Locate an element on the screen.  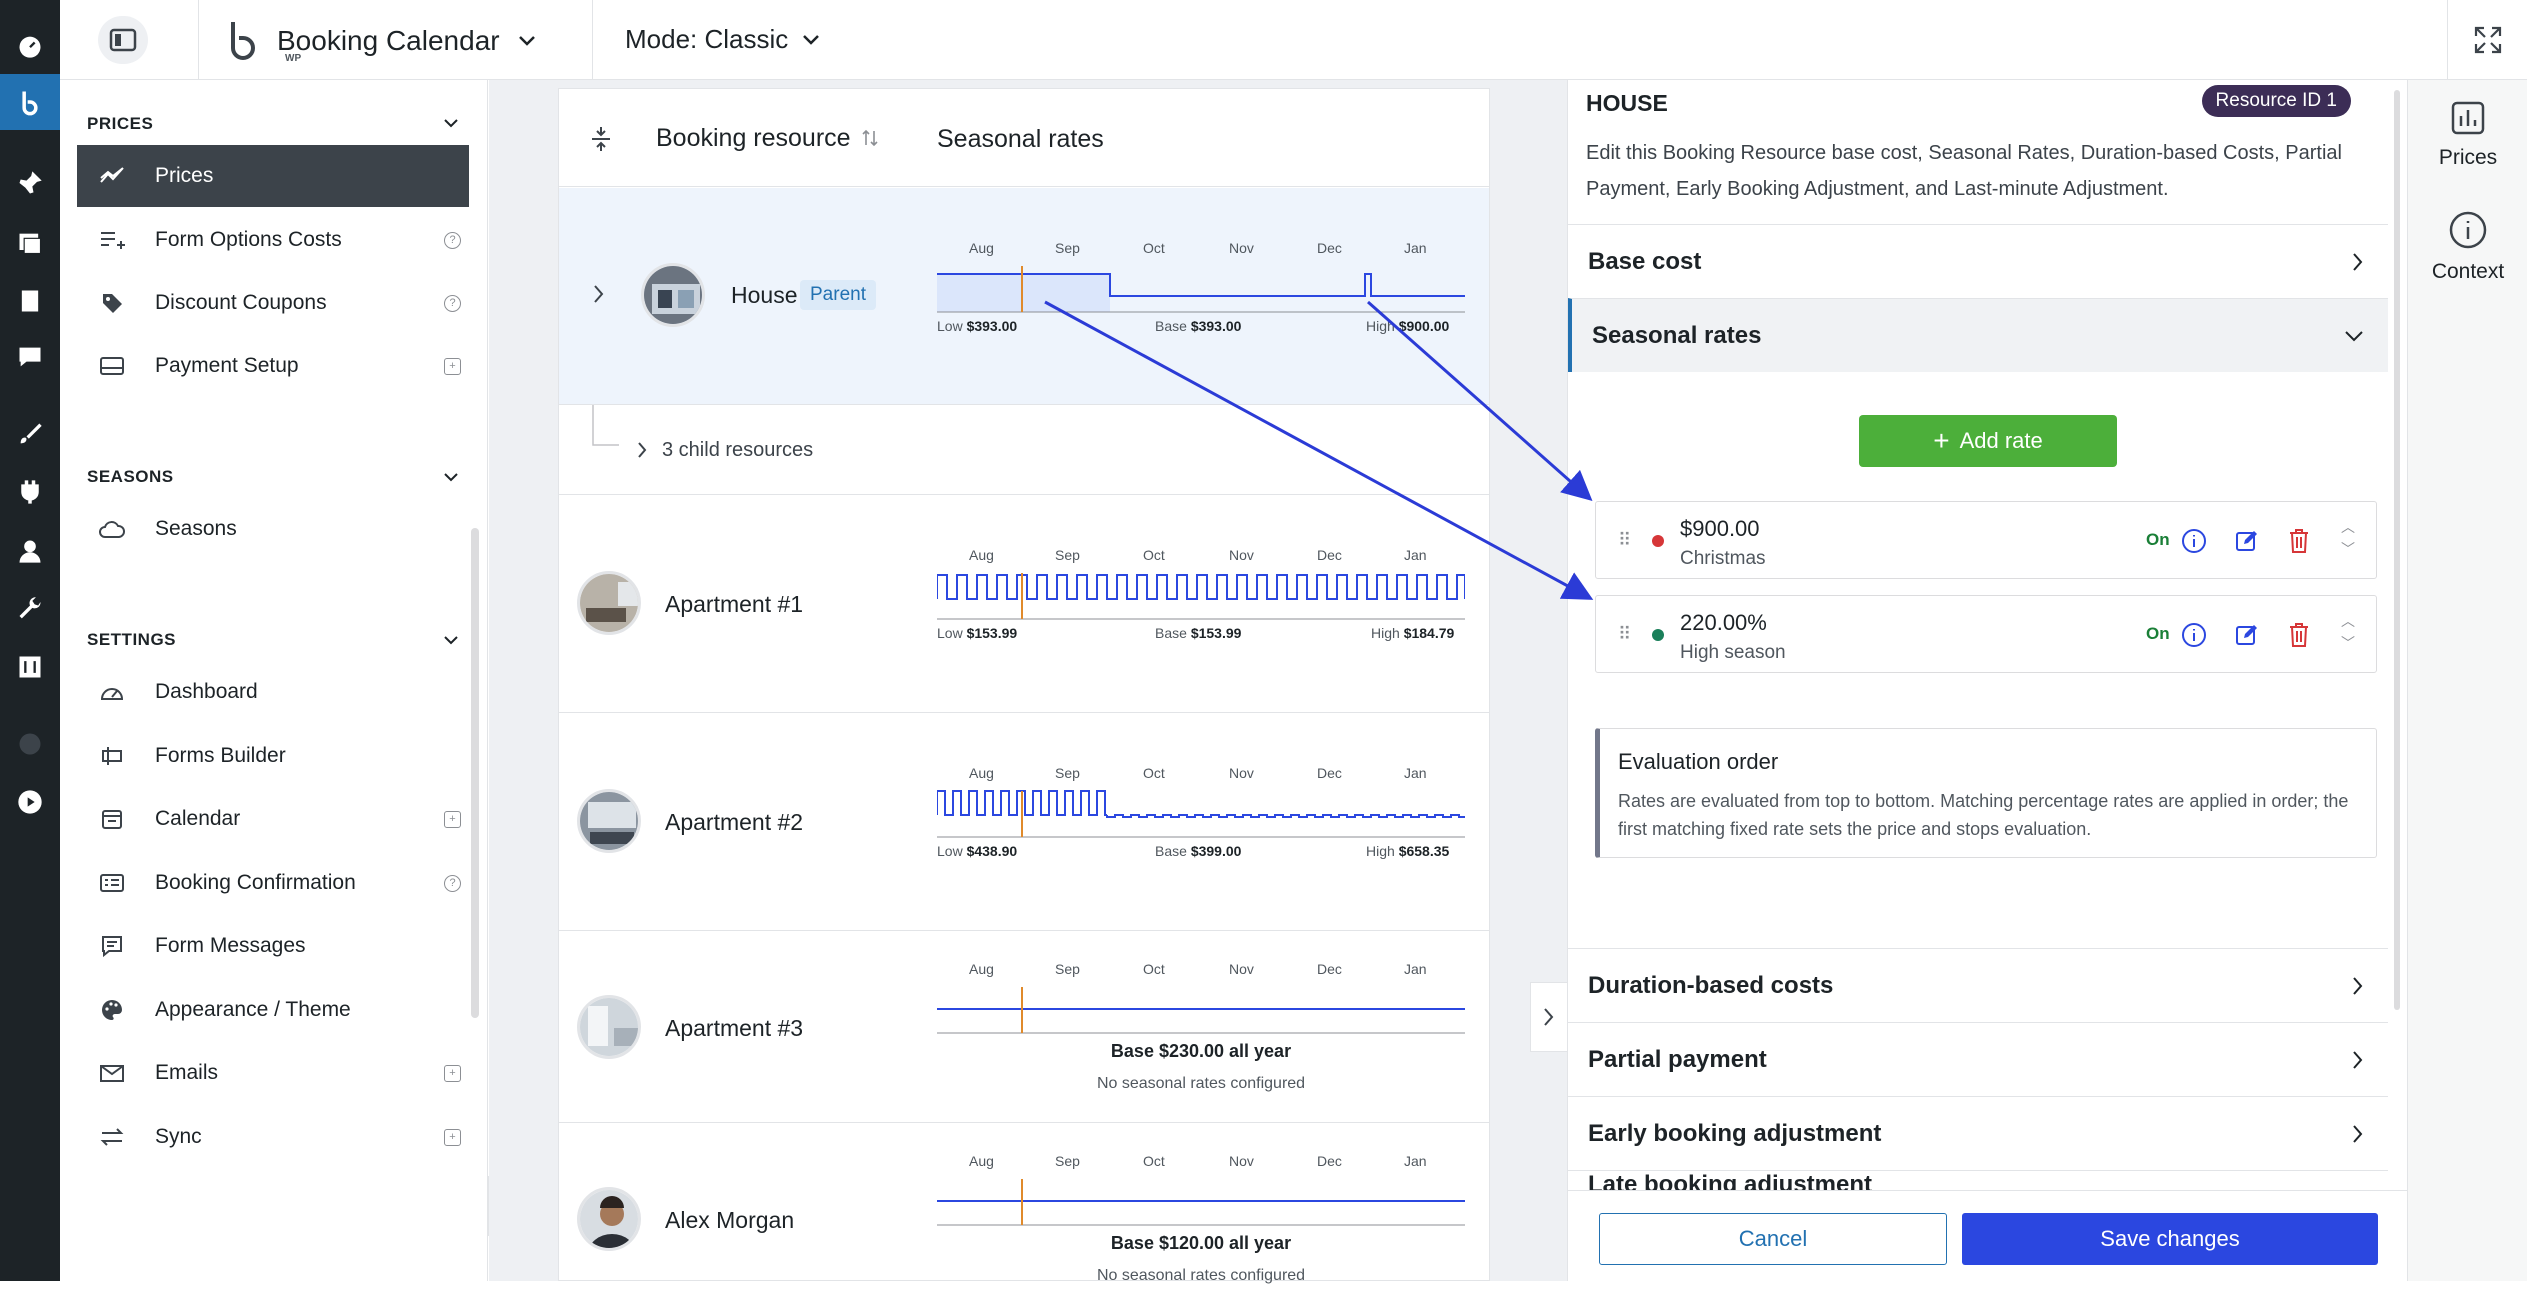
tab-context: Context is located at coordinates (2467, 247).